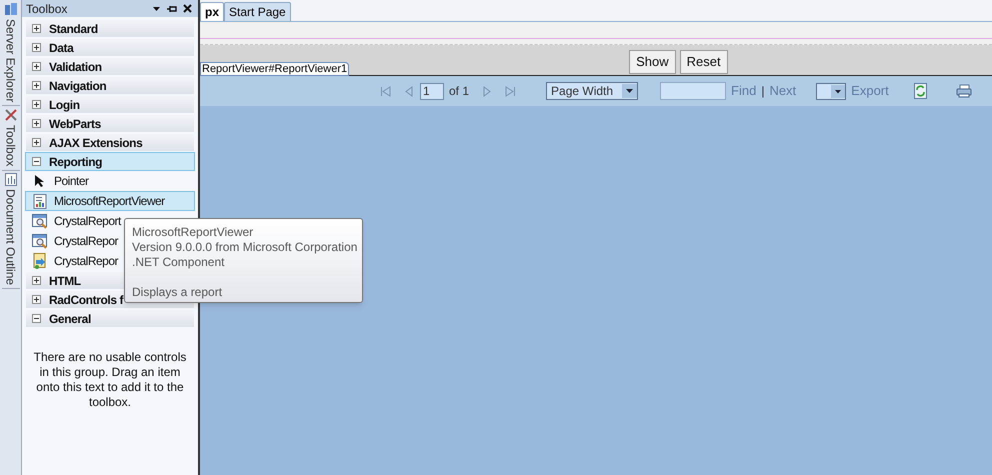  Describe the element at coordinates (193, 232) in the screenshot. I see `tooltip-line: MicrosoftReportViewer` at that location.